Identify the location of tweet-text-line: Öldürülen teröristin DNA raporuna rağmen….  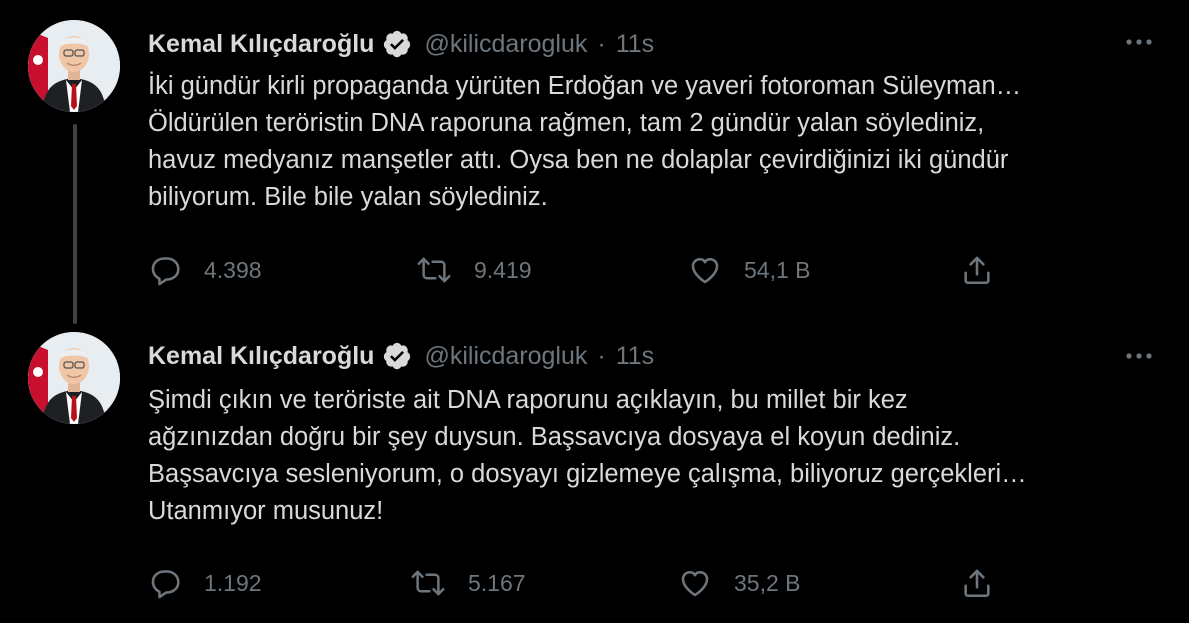
(566, 123).